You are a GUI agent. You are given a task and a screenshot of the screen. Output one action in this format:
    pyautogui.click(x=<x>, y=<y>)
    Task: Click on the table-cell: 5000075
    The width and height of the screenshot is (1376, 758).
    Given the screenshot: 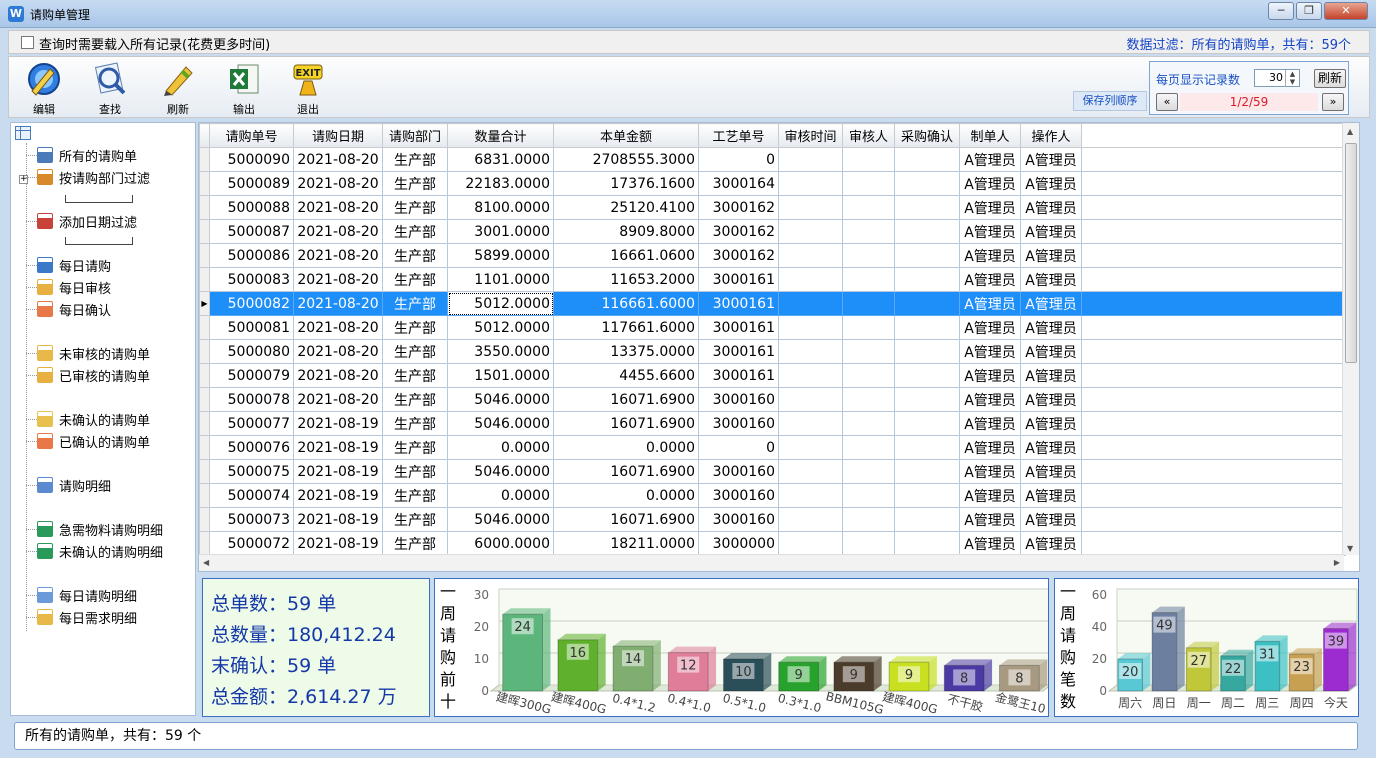 What is the action you would take?
    pyautogui.click(x=251, y=471)
    